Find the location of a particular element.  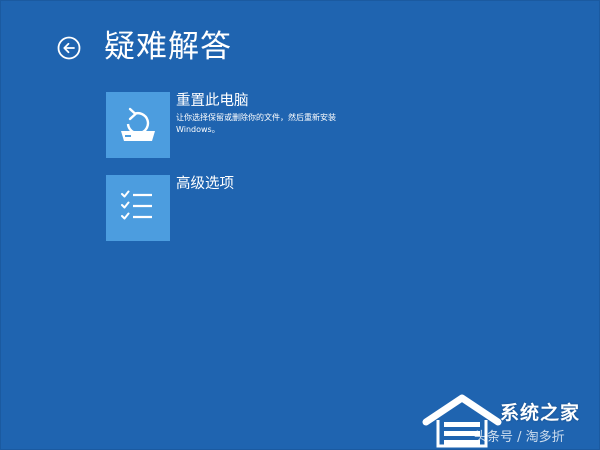

watermark-subtitle: 头条号 / 淘多折 is located at coordinates (519, 437).